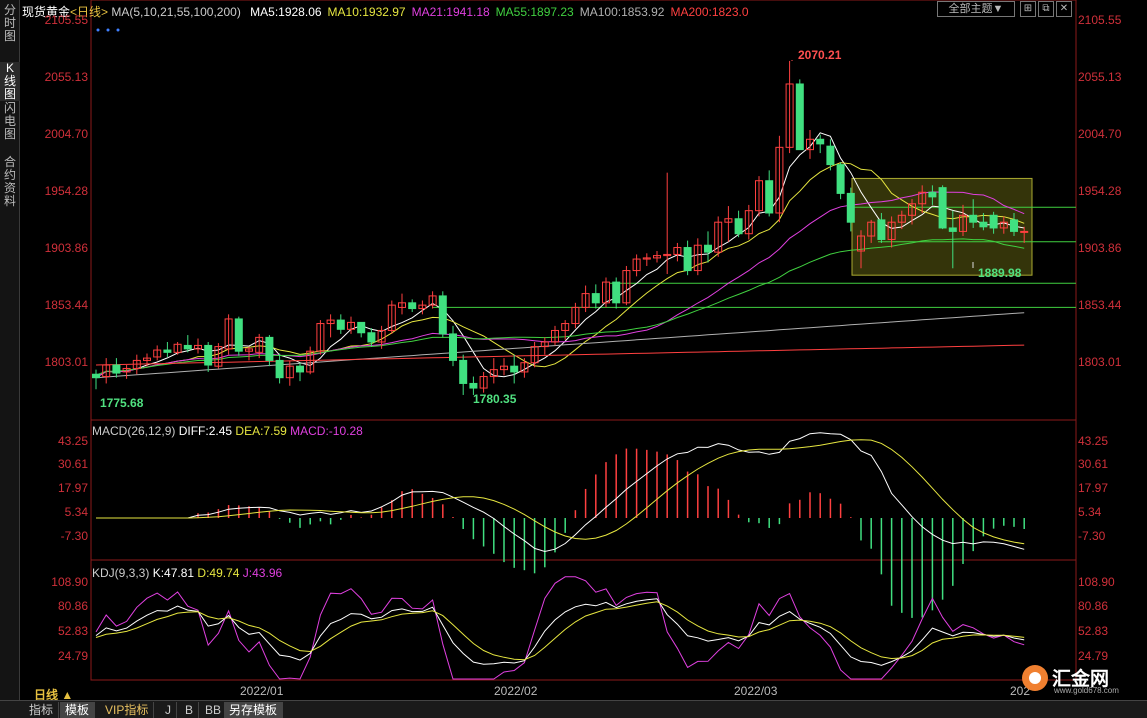  Describe the element at coordinates (254, 710) in the screenshot. I see `bottom-tab-6: 另存模板` at that location.